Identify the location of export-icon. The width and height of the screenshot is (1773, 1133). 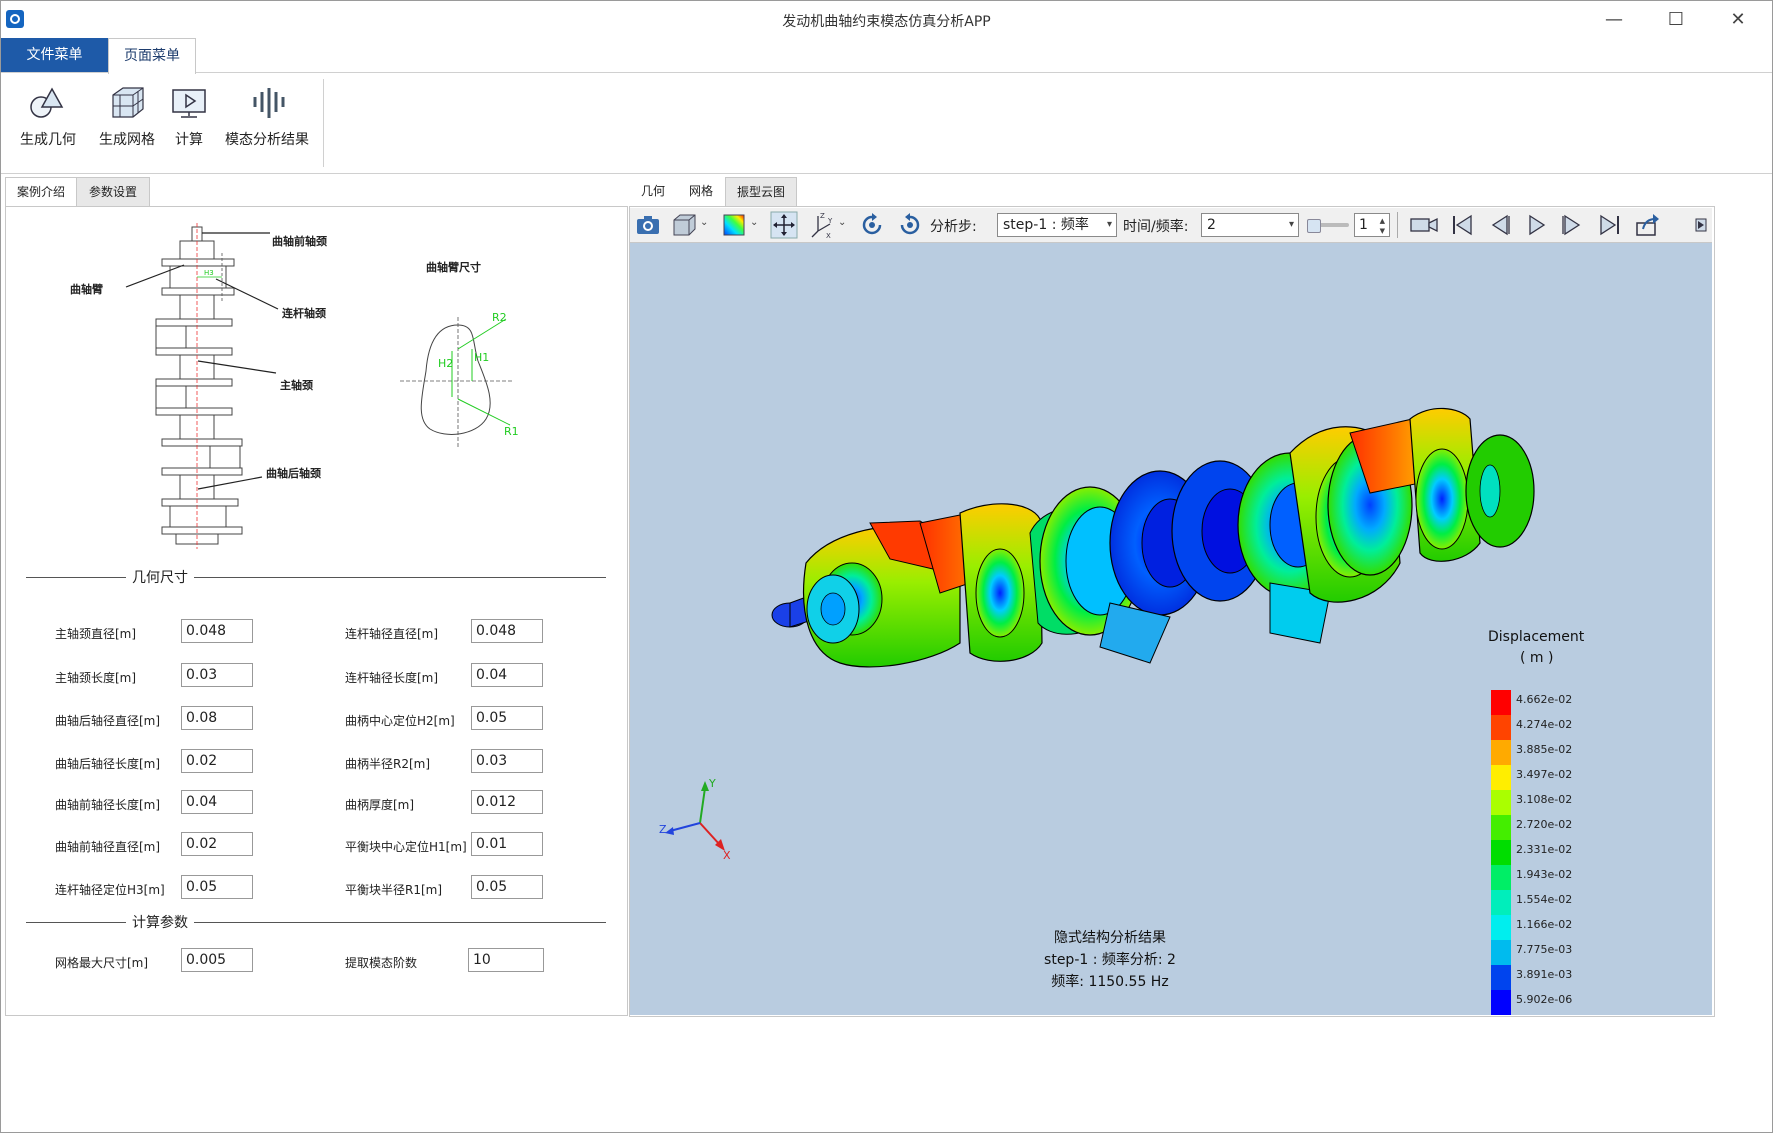
(1647, 225).